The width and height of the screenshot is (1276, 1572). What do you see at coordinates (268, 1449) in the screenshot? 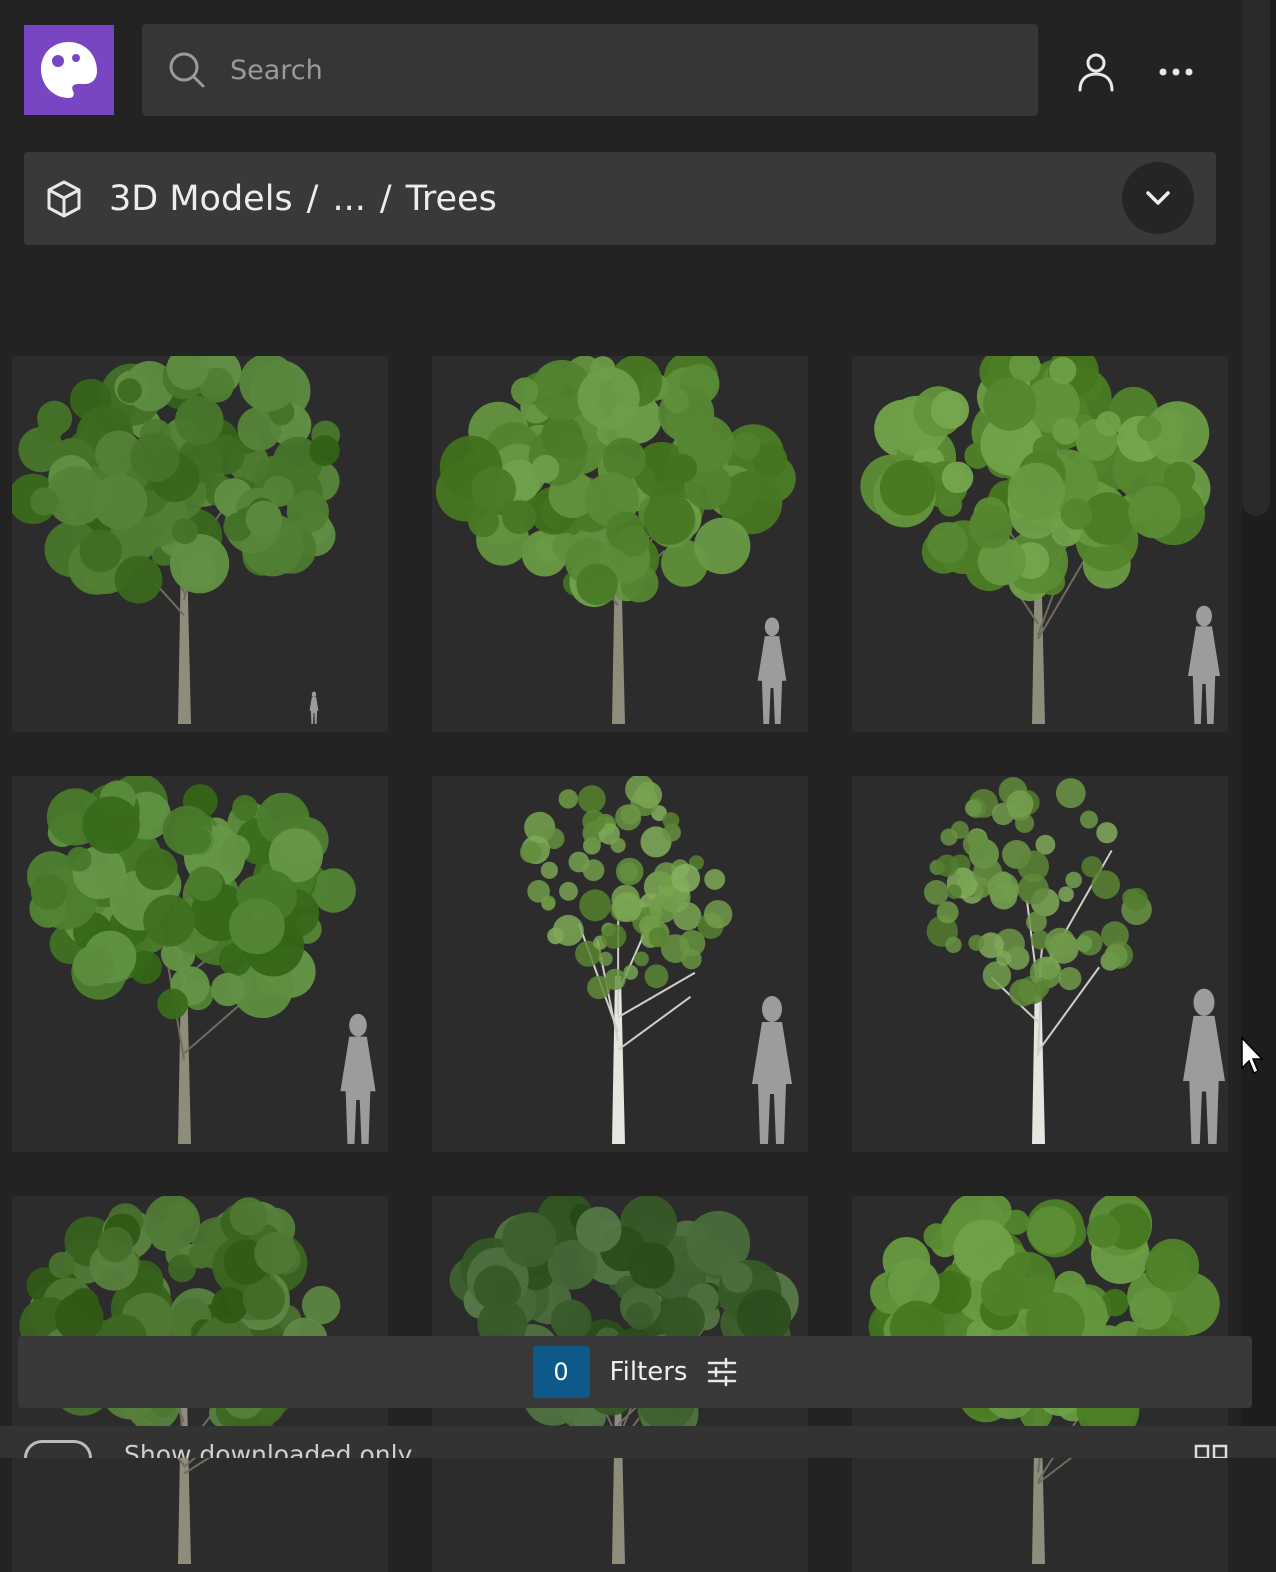
I see `show-downloaded-label: Show downloaded only` at bounding box center [268, 1449].